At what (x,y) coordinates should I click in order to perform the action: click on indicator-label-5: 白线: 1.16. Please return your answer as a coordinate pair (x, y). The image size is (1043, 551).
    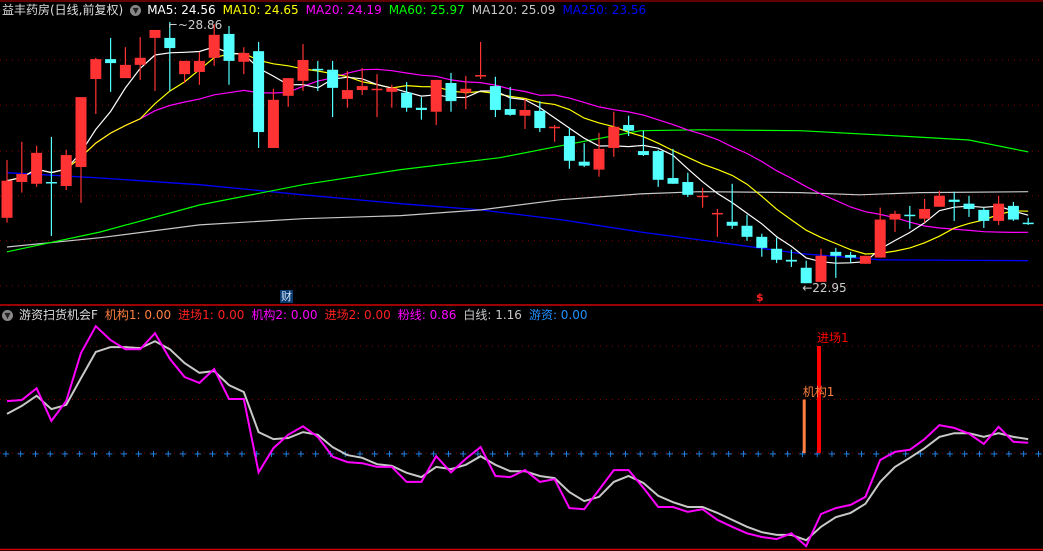
    Looking at the image, I should click on (492, 315).